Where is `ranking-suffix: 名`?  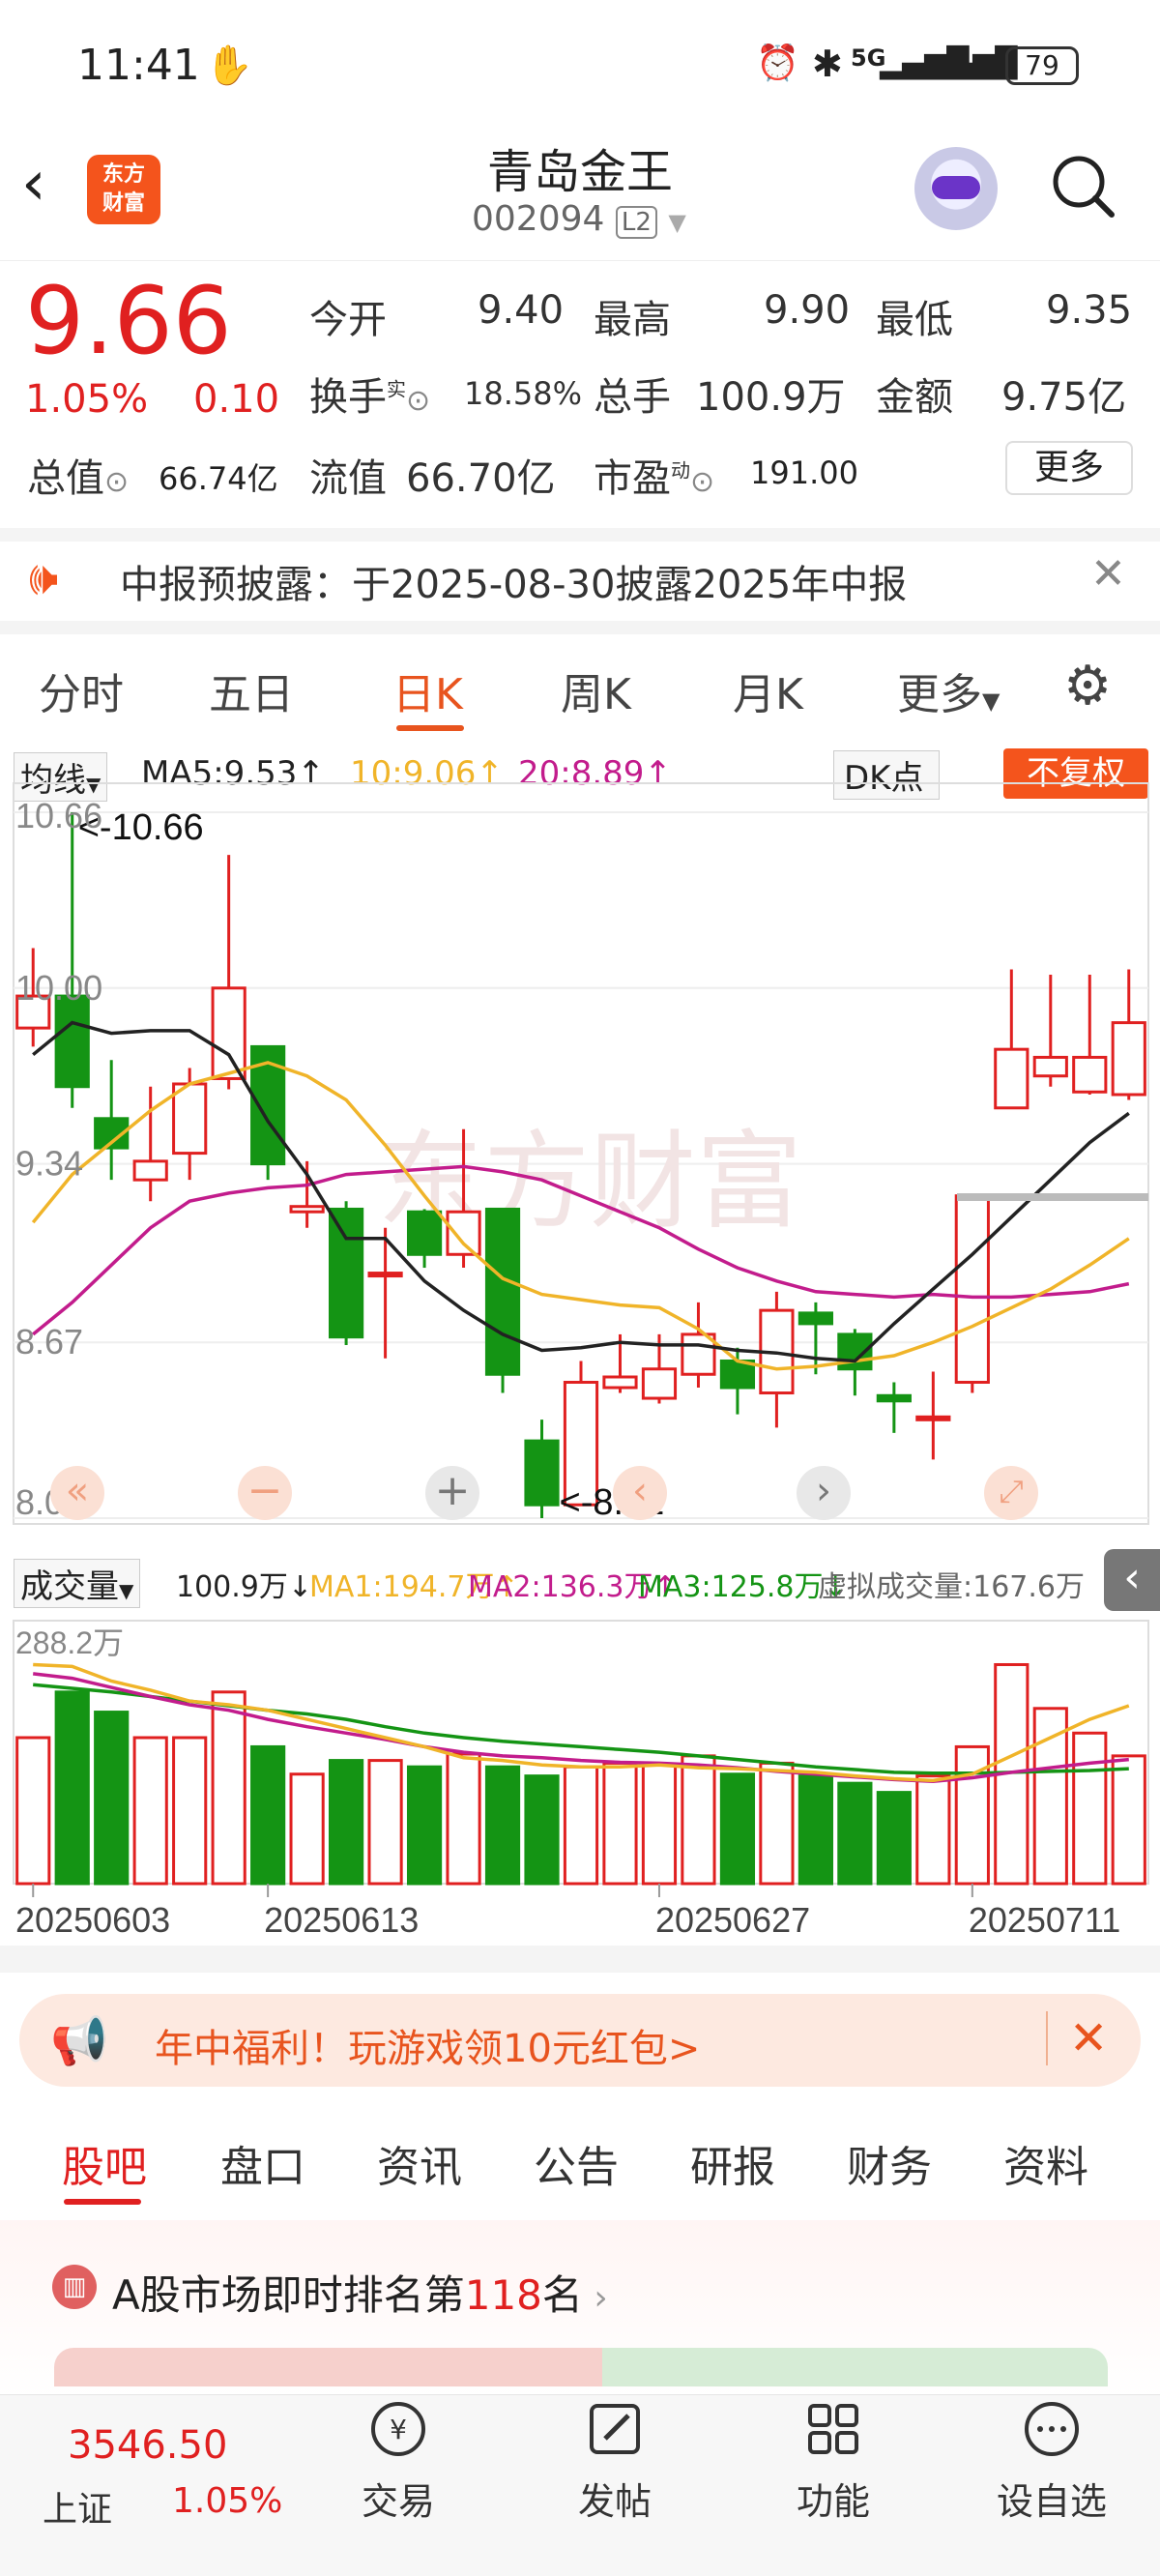 ranking-suffix: 名 is located at coordinates (562, 2295).